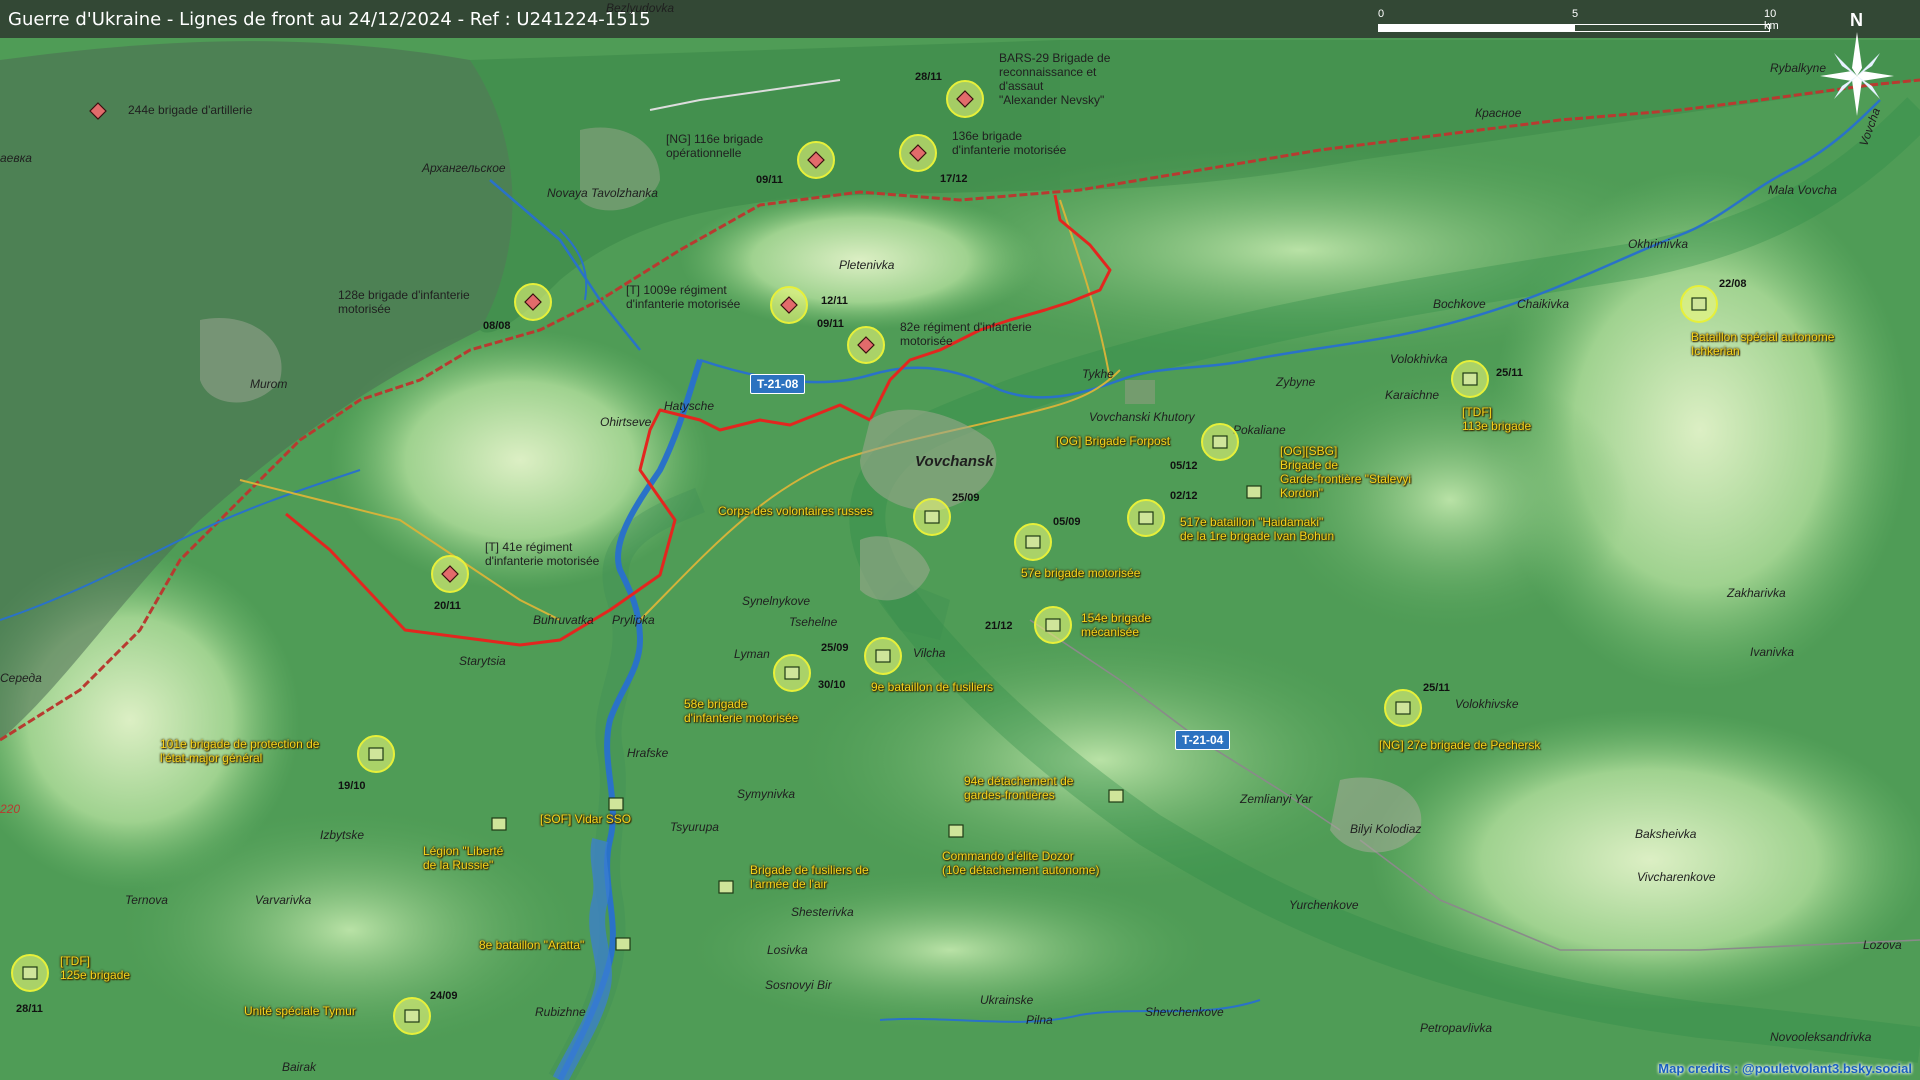 Image resolution: width=1920 pixels, height=1080 pixels. I want to click on unit-label-line: [NG] 116e brigade, so click(715, 139).